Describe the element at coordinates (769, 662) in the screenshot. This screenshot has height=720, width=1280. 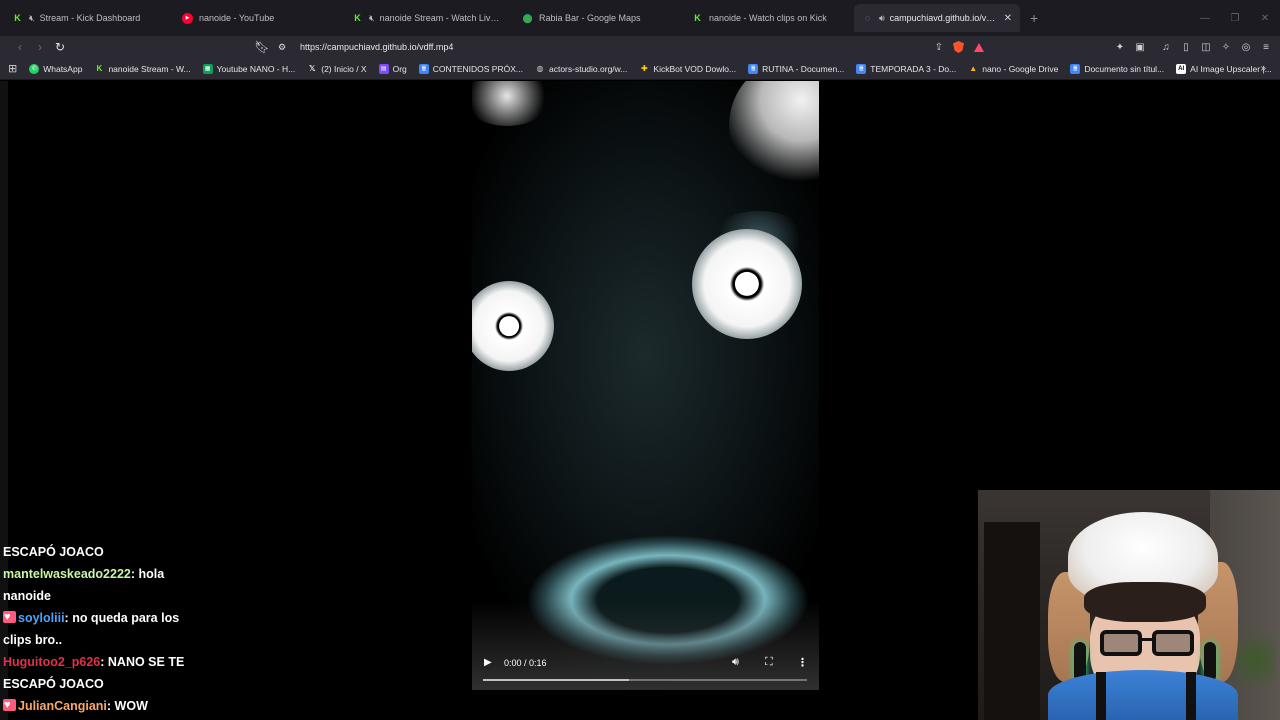
I see `fullscreen-icon: ⛶` at that location.